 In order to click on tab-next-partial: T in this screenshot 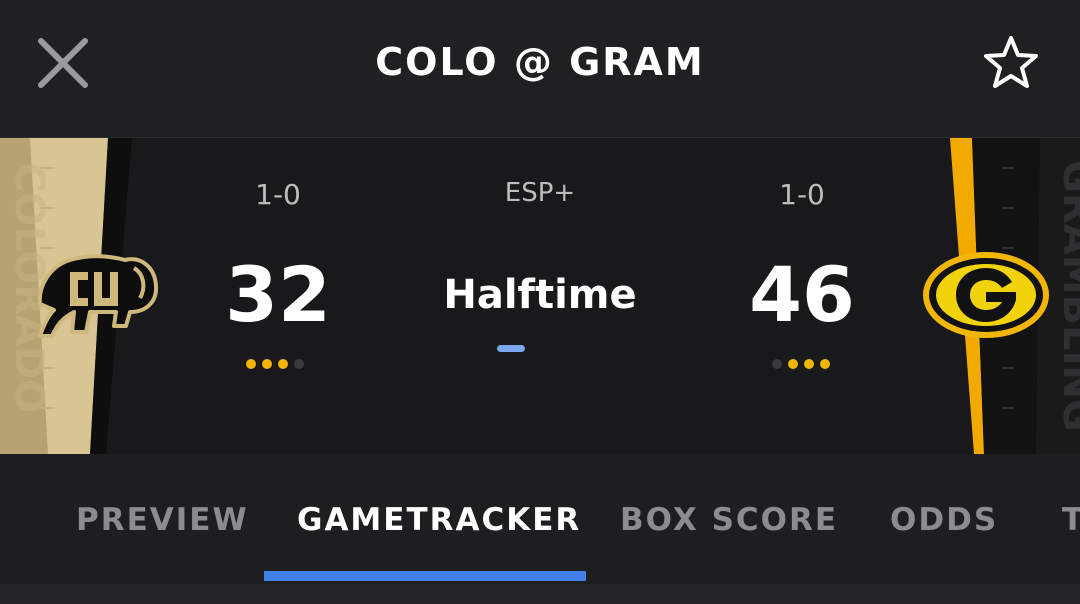, I will do `click(1071, 520)`.